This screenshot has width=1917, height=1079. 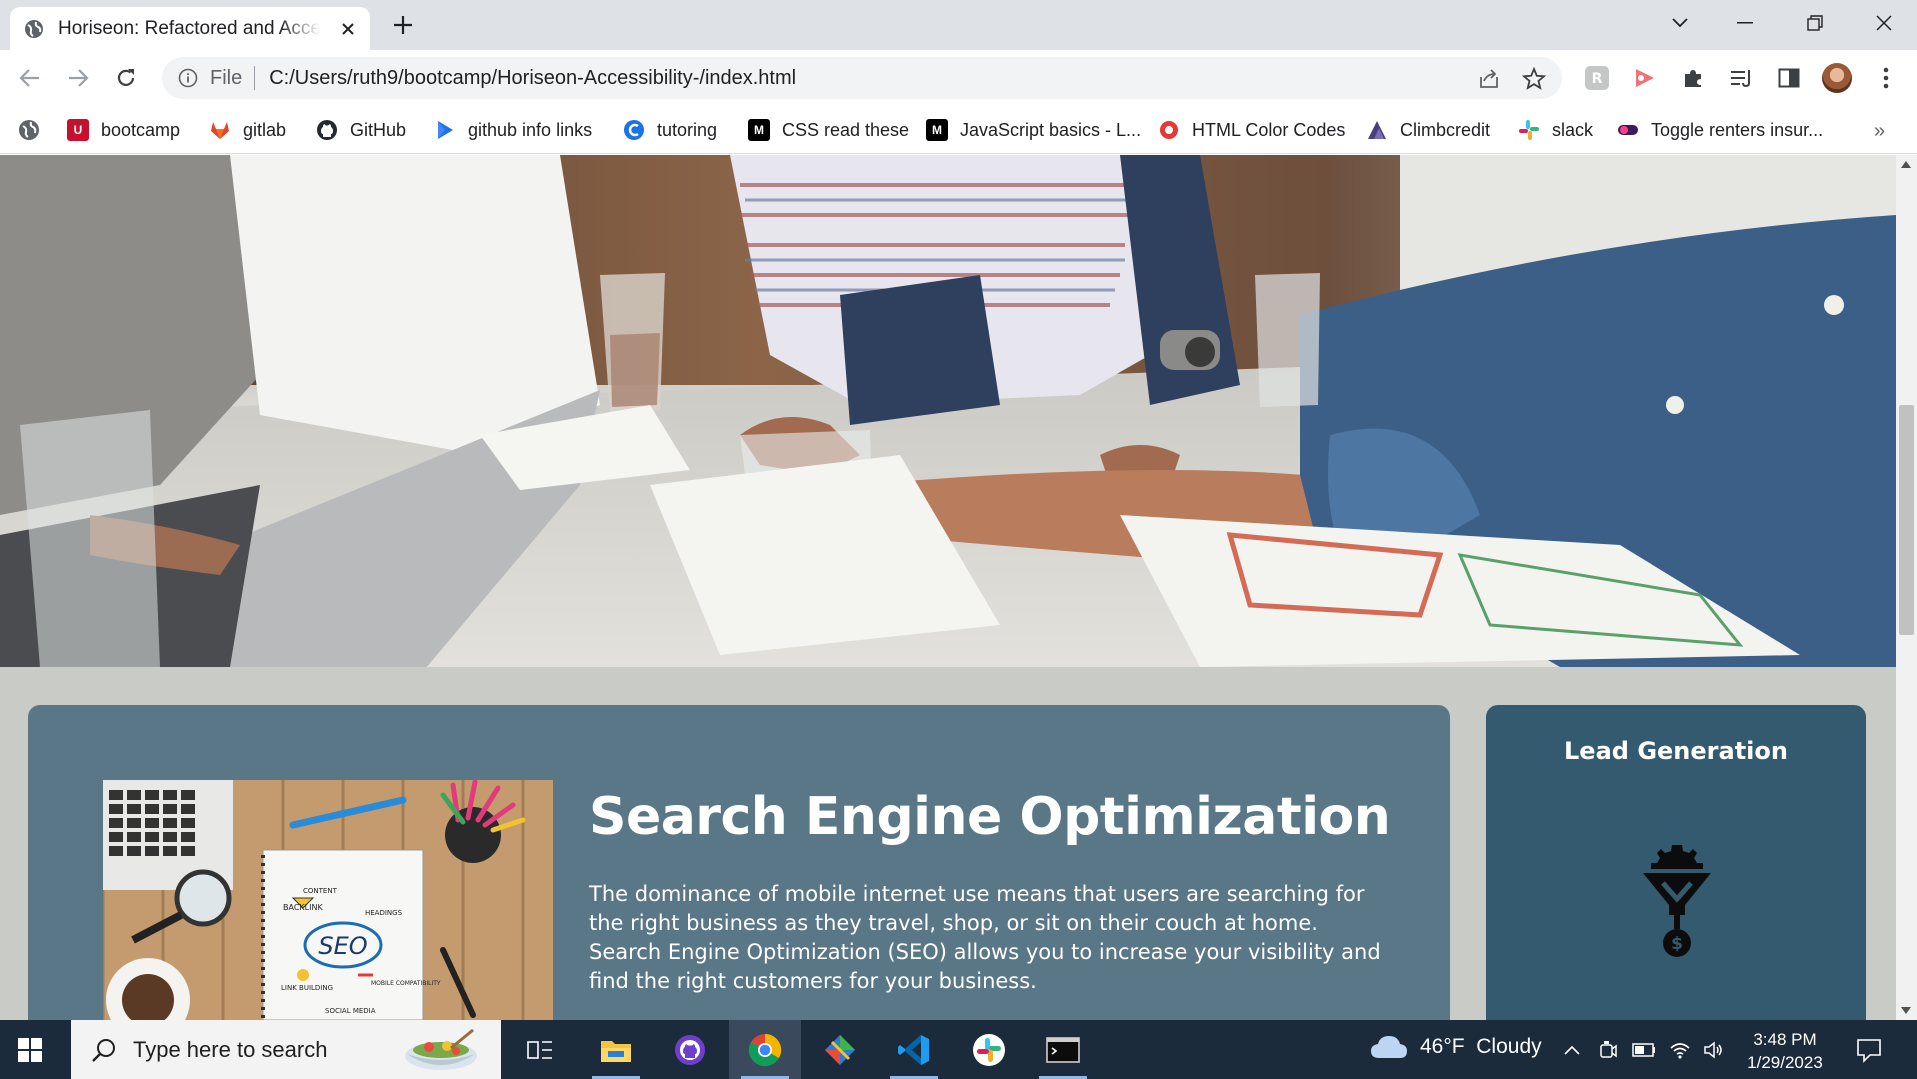 I want to click on scroll-up-arrow-icon, so click(x=1906, y=164).